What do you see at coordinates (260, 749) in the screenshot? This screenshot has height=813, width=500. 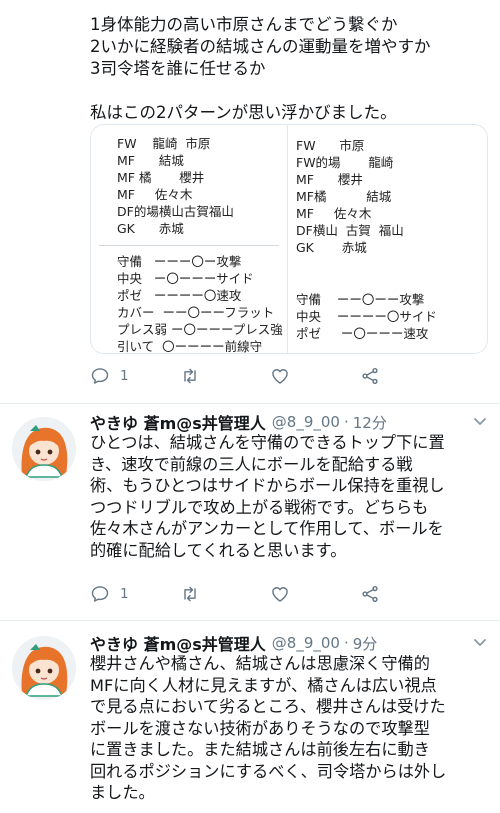 I see `tweet-3-line: に置きました。また結城さんは前後左右に動き` at bounding box center [260, 749].